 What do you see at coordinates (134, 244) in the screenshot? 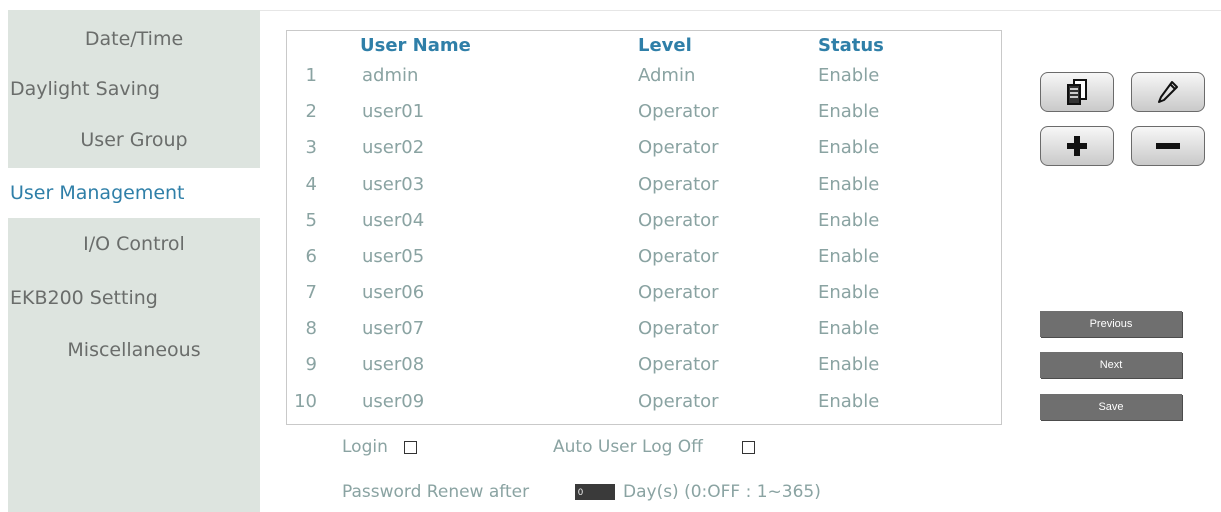
I see `sidebar-item-io-control: I/O Control` at bounding box center [134, 244].